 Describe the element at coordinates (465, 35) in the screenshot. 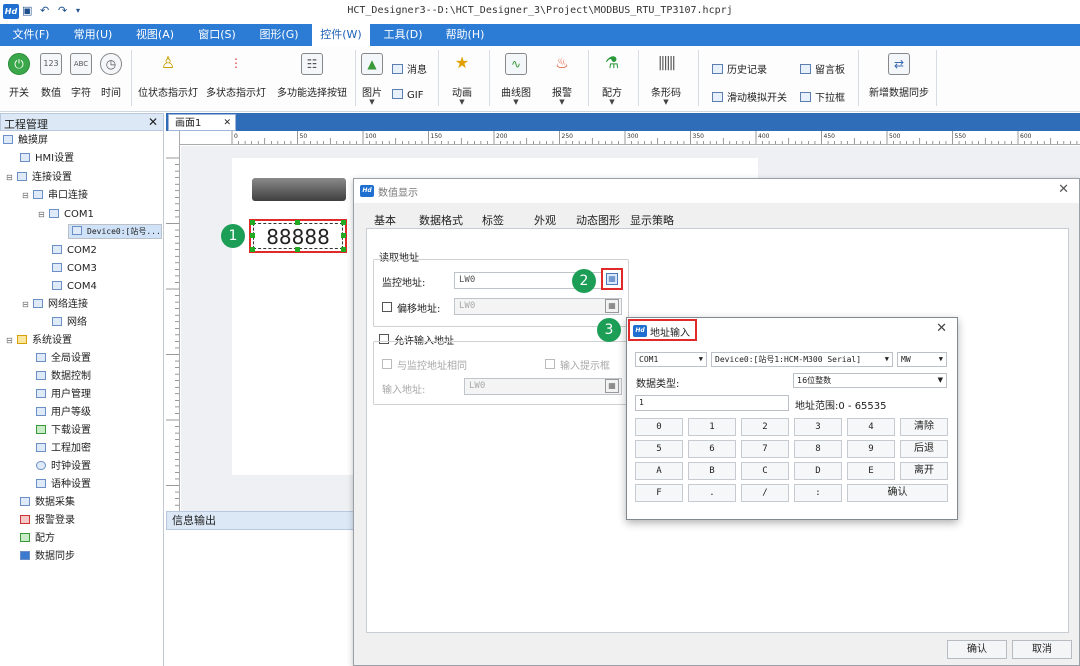

I see `menu-help: 帮助(H)` at that location.